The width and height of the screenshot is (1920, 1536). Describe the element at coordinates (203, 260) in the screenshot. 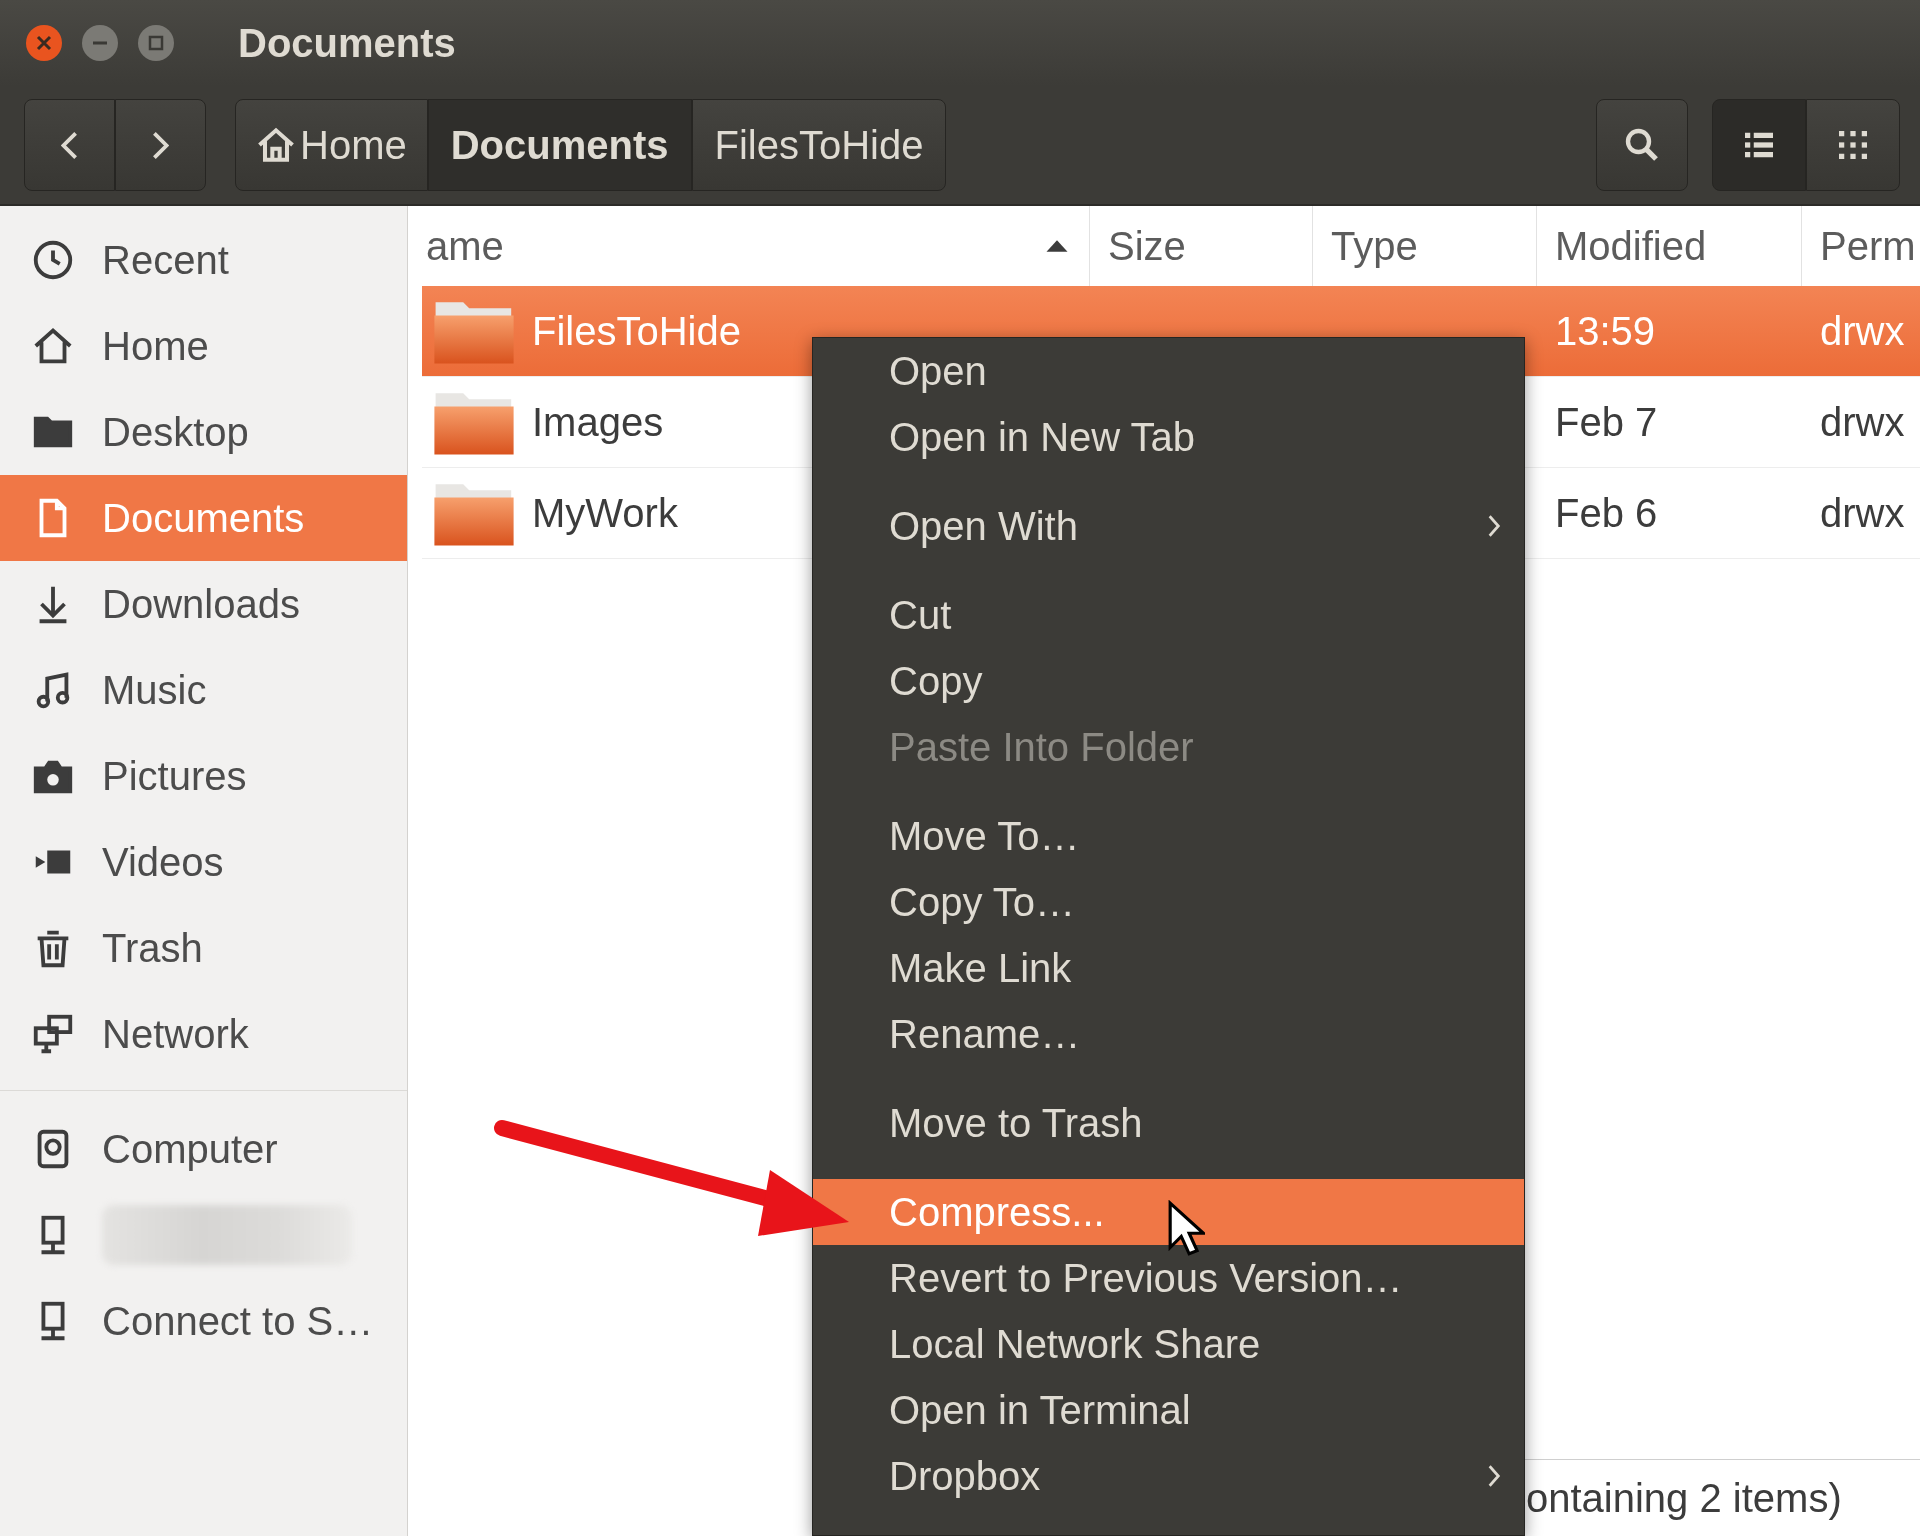

I see `sidebar-item: Recent` at that location.